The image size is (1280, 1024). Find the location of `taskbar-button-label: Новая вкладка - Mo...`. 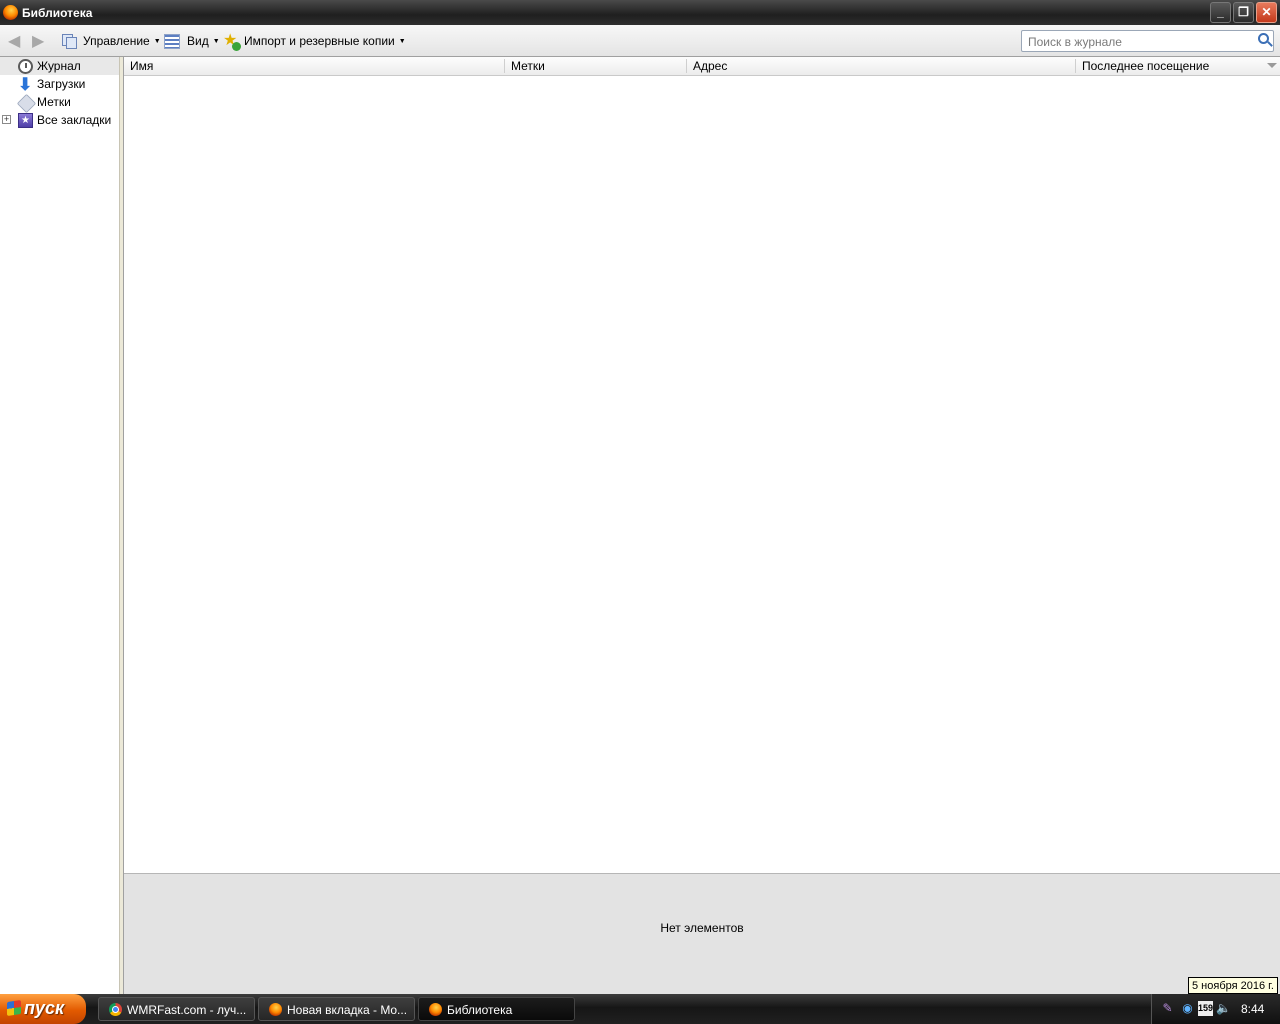

taskbar-button-label: Новая вкладка - Mo... is located at coordinates (347, 1010).